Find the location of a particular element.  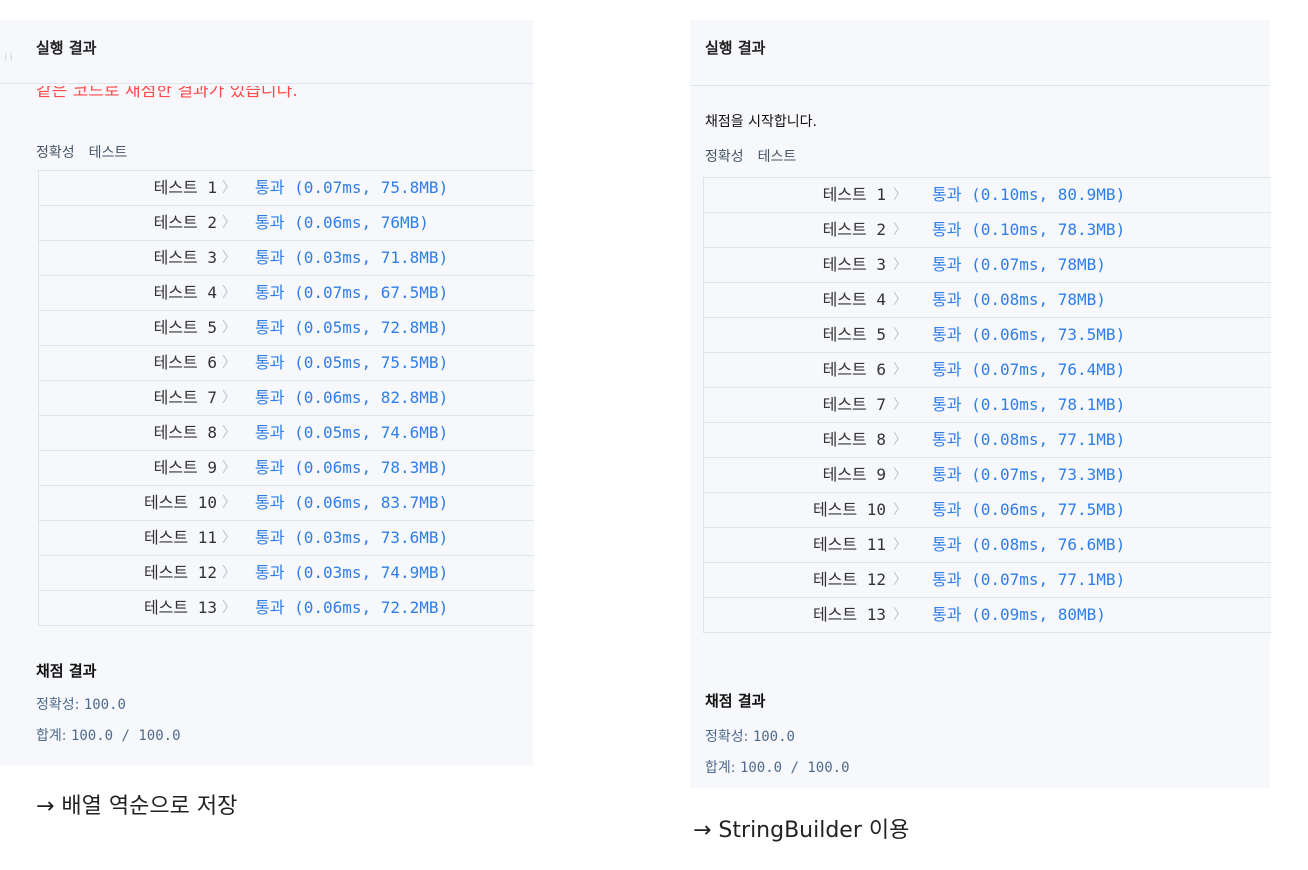

test-result: 통과 (0.06ms, 82.8MB) is located at coordinates (352, 397).